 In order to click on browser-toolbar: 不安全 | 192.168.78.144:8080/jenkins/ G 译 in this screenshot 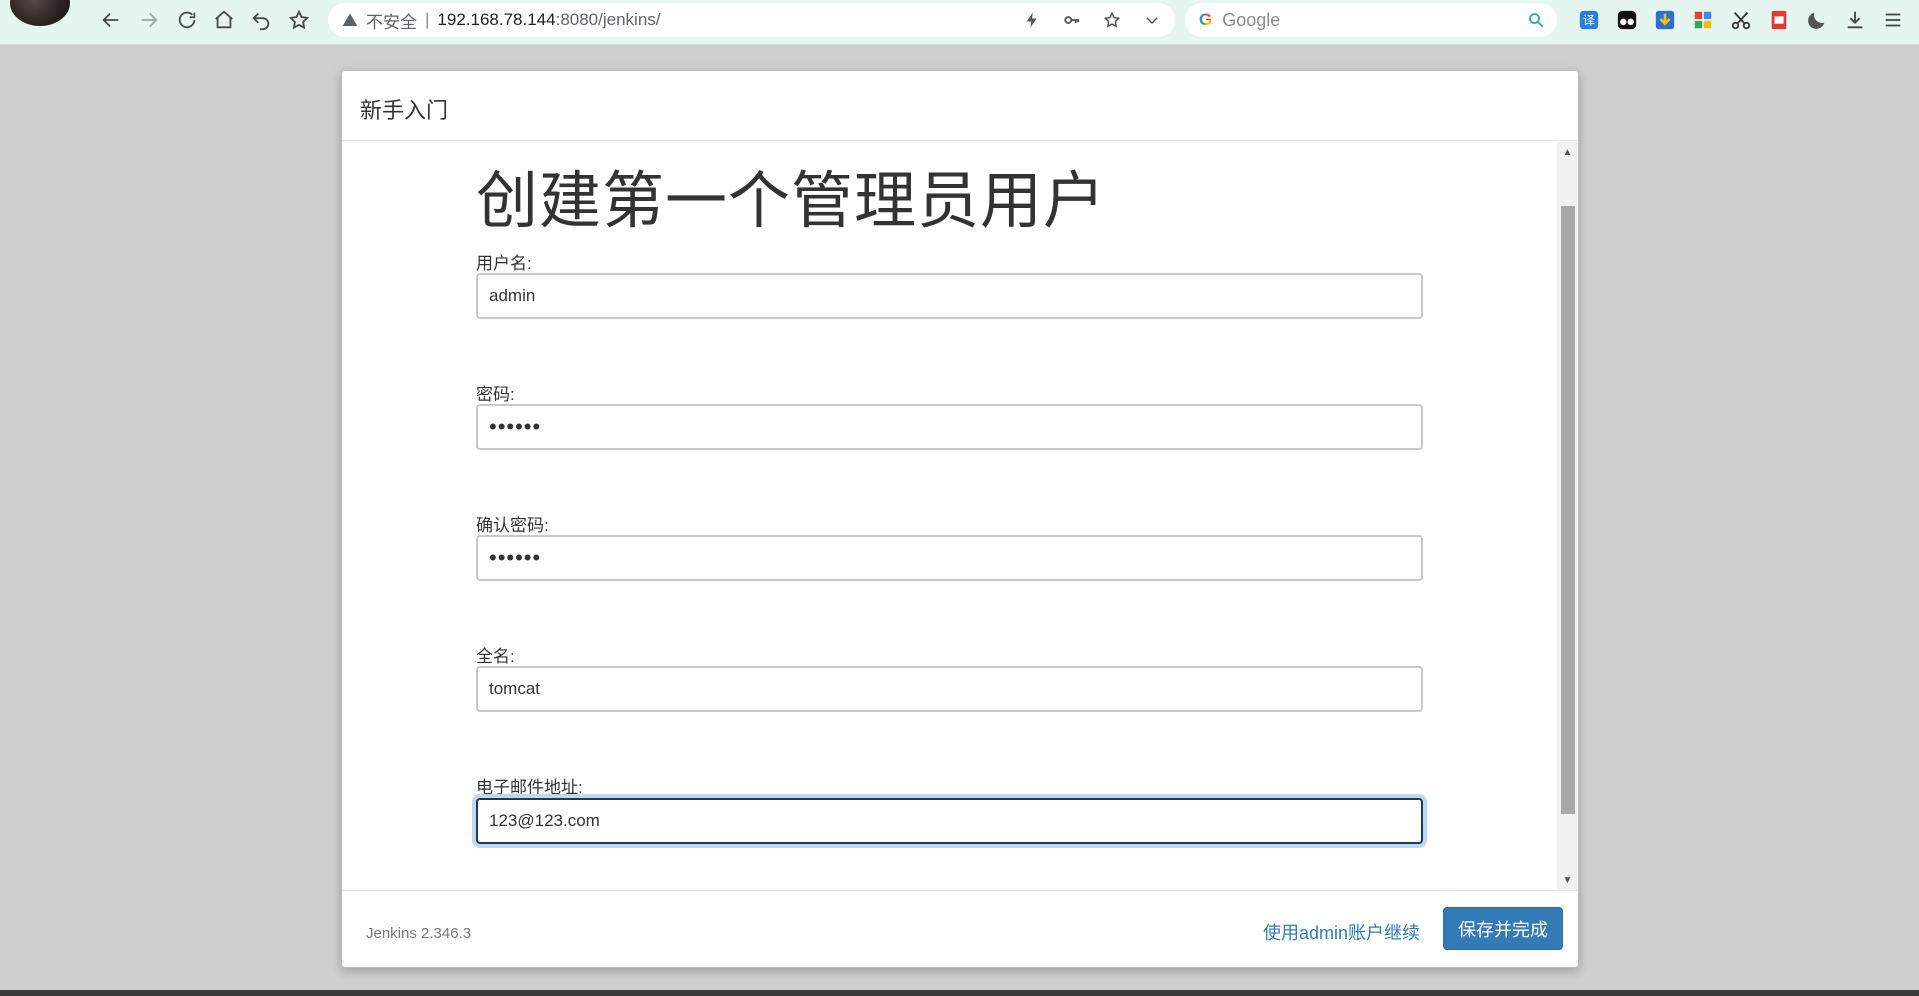, I will do `click(959, 22)`.